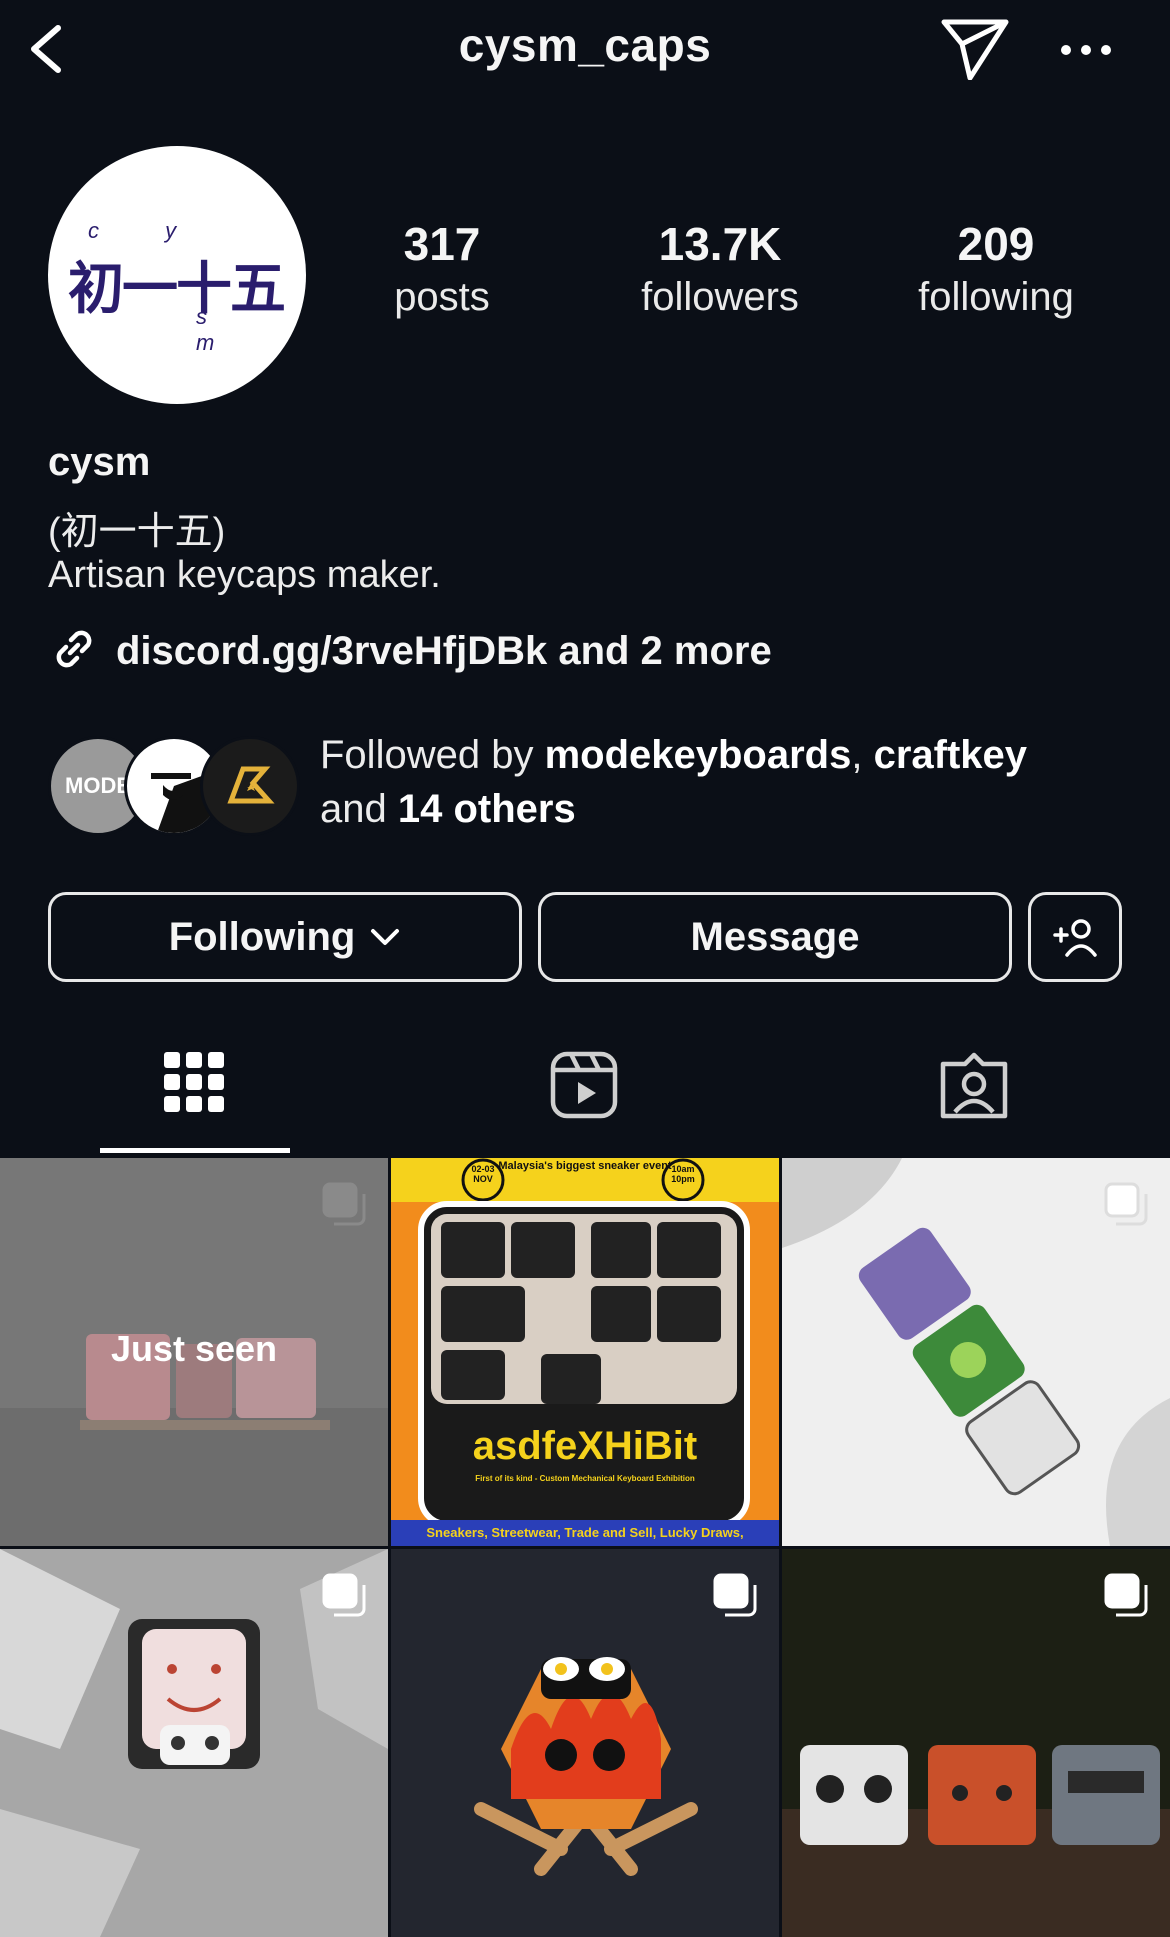 This screenshot has width=1170, height=1937. I want to click on following-button: Following, so click(285, 937).